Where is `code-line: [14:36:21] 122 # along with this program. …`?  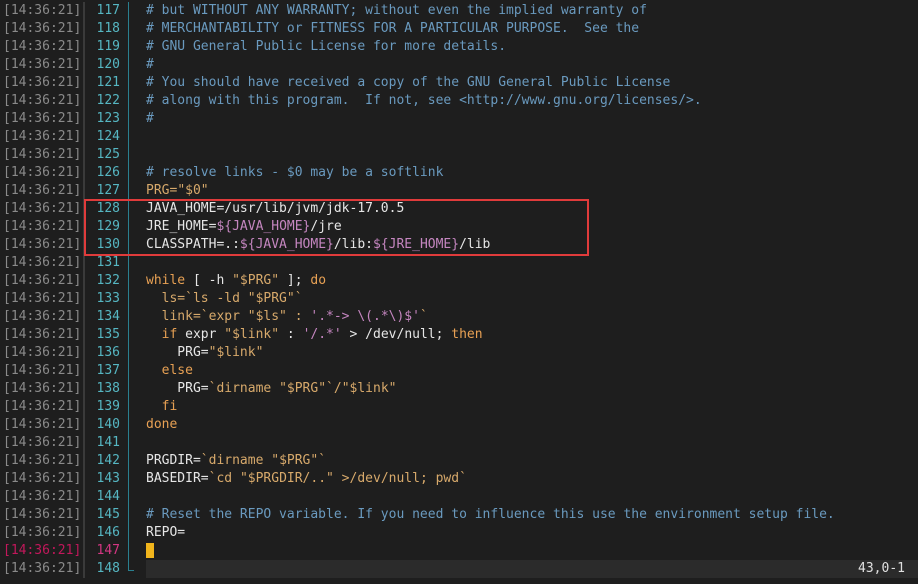
code-line: [14:36:21] 122 # along with this program. … is located at coordinates (459, 101).